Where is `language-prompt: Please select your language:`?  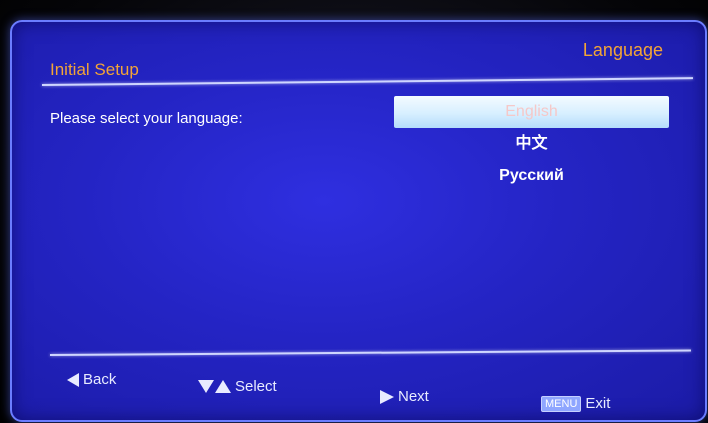 language-prompt: Please select your language: is located at coordinates (146, 118).